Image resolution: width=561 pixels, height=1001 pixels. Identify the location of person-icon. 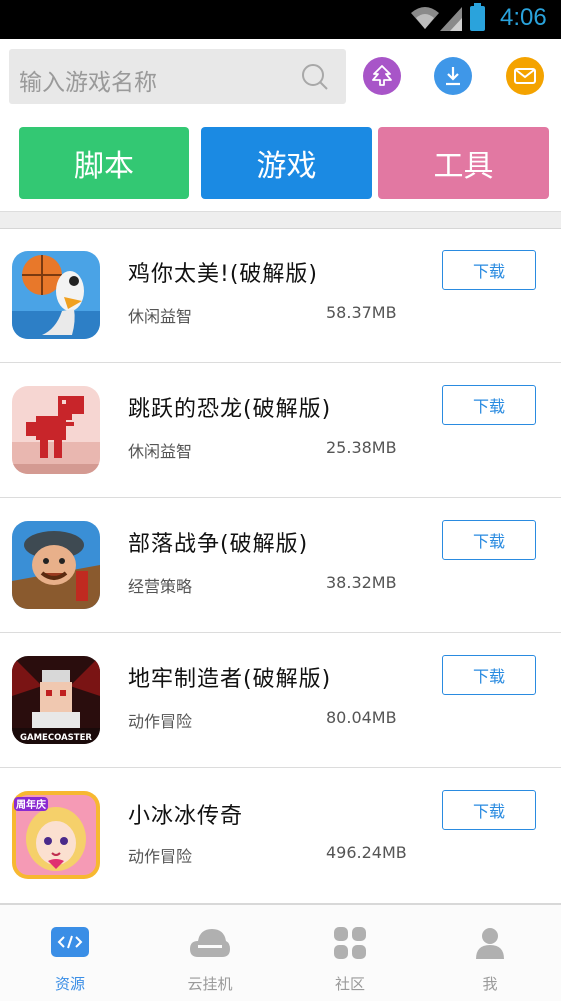
(490, 943).